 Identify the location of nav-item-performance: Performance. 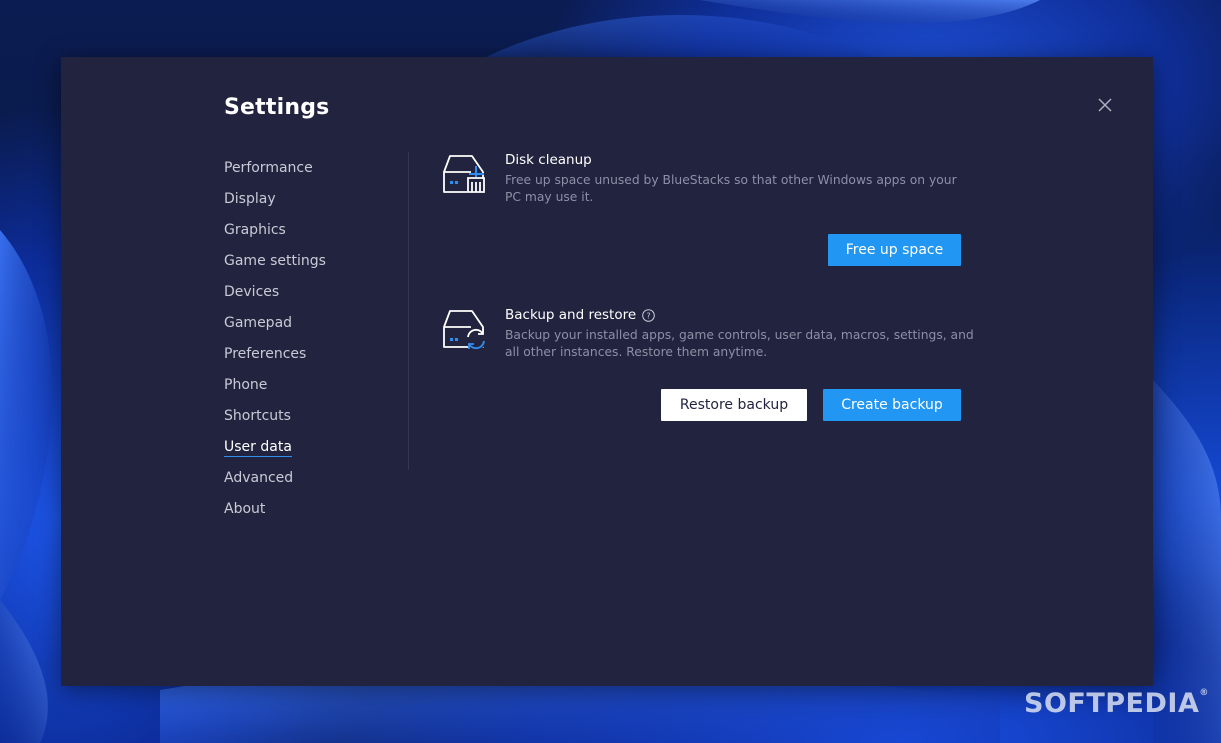
(309, 168).